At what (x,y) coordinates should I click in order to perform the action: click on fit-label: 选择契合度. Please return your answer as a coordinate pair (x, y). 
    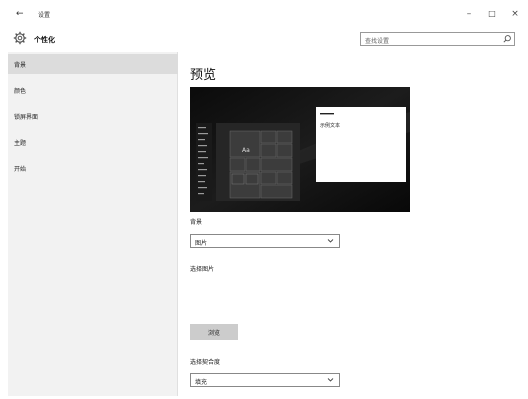
    Looking at the image, I should click on (205, 362).